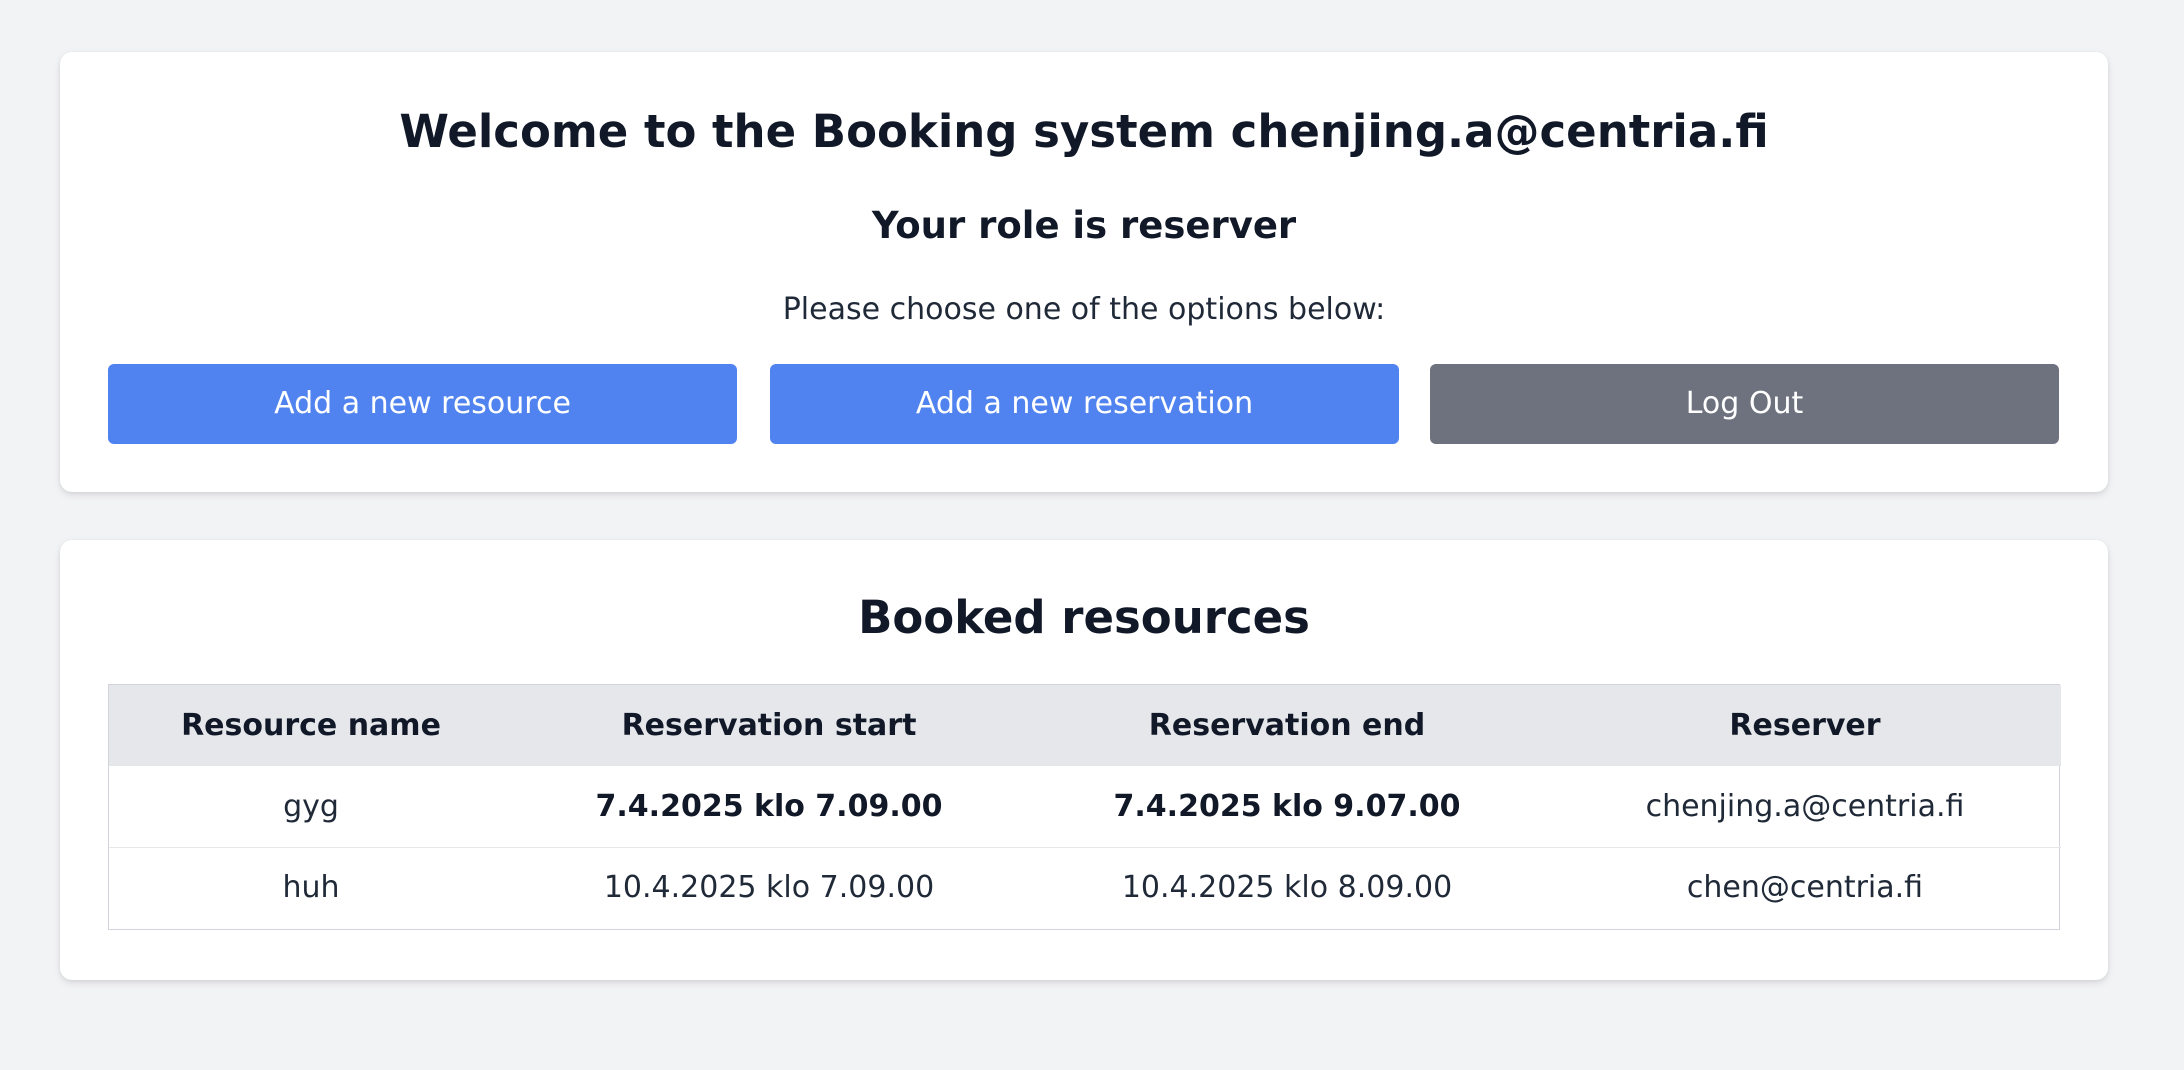 The width and height of the screenshot is (2184, 1070). Describe the element at coordinates (1805, 725) in the screenshot. I see `column-header-reserver: Reserver` at that location.